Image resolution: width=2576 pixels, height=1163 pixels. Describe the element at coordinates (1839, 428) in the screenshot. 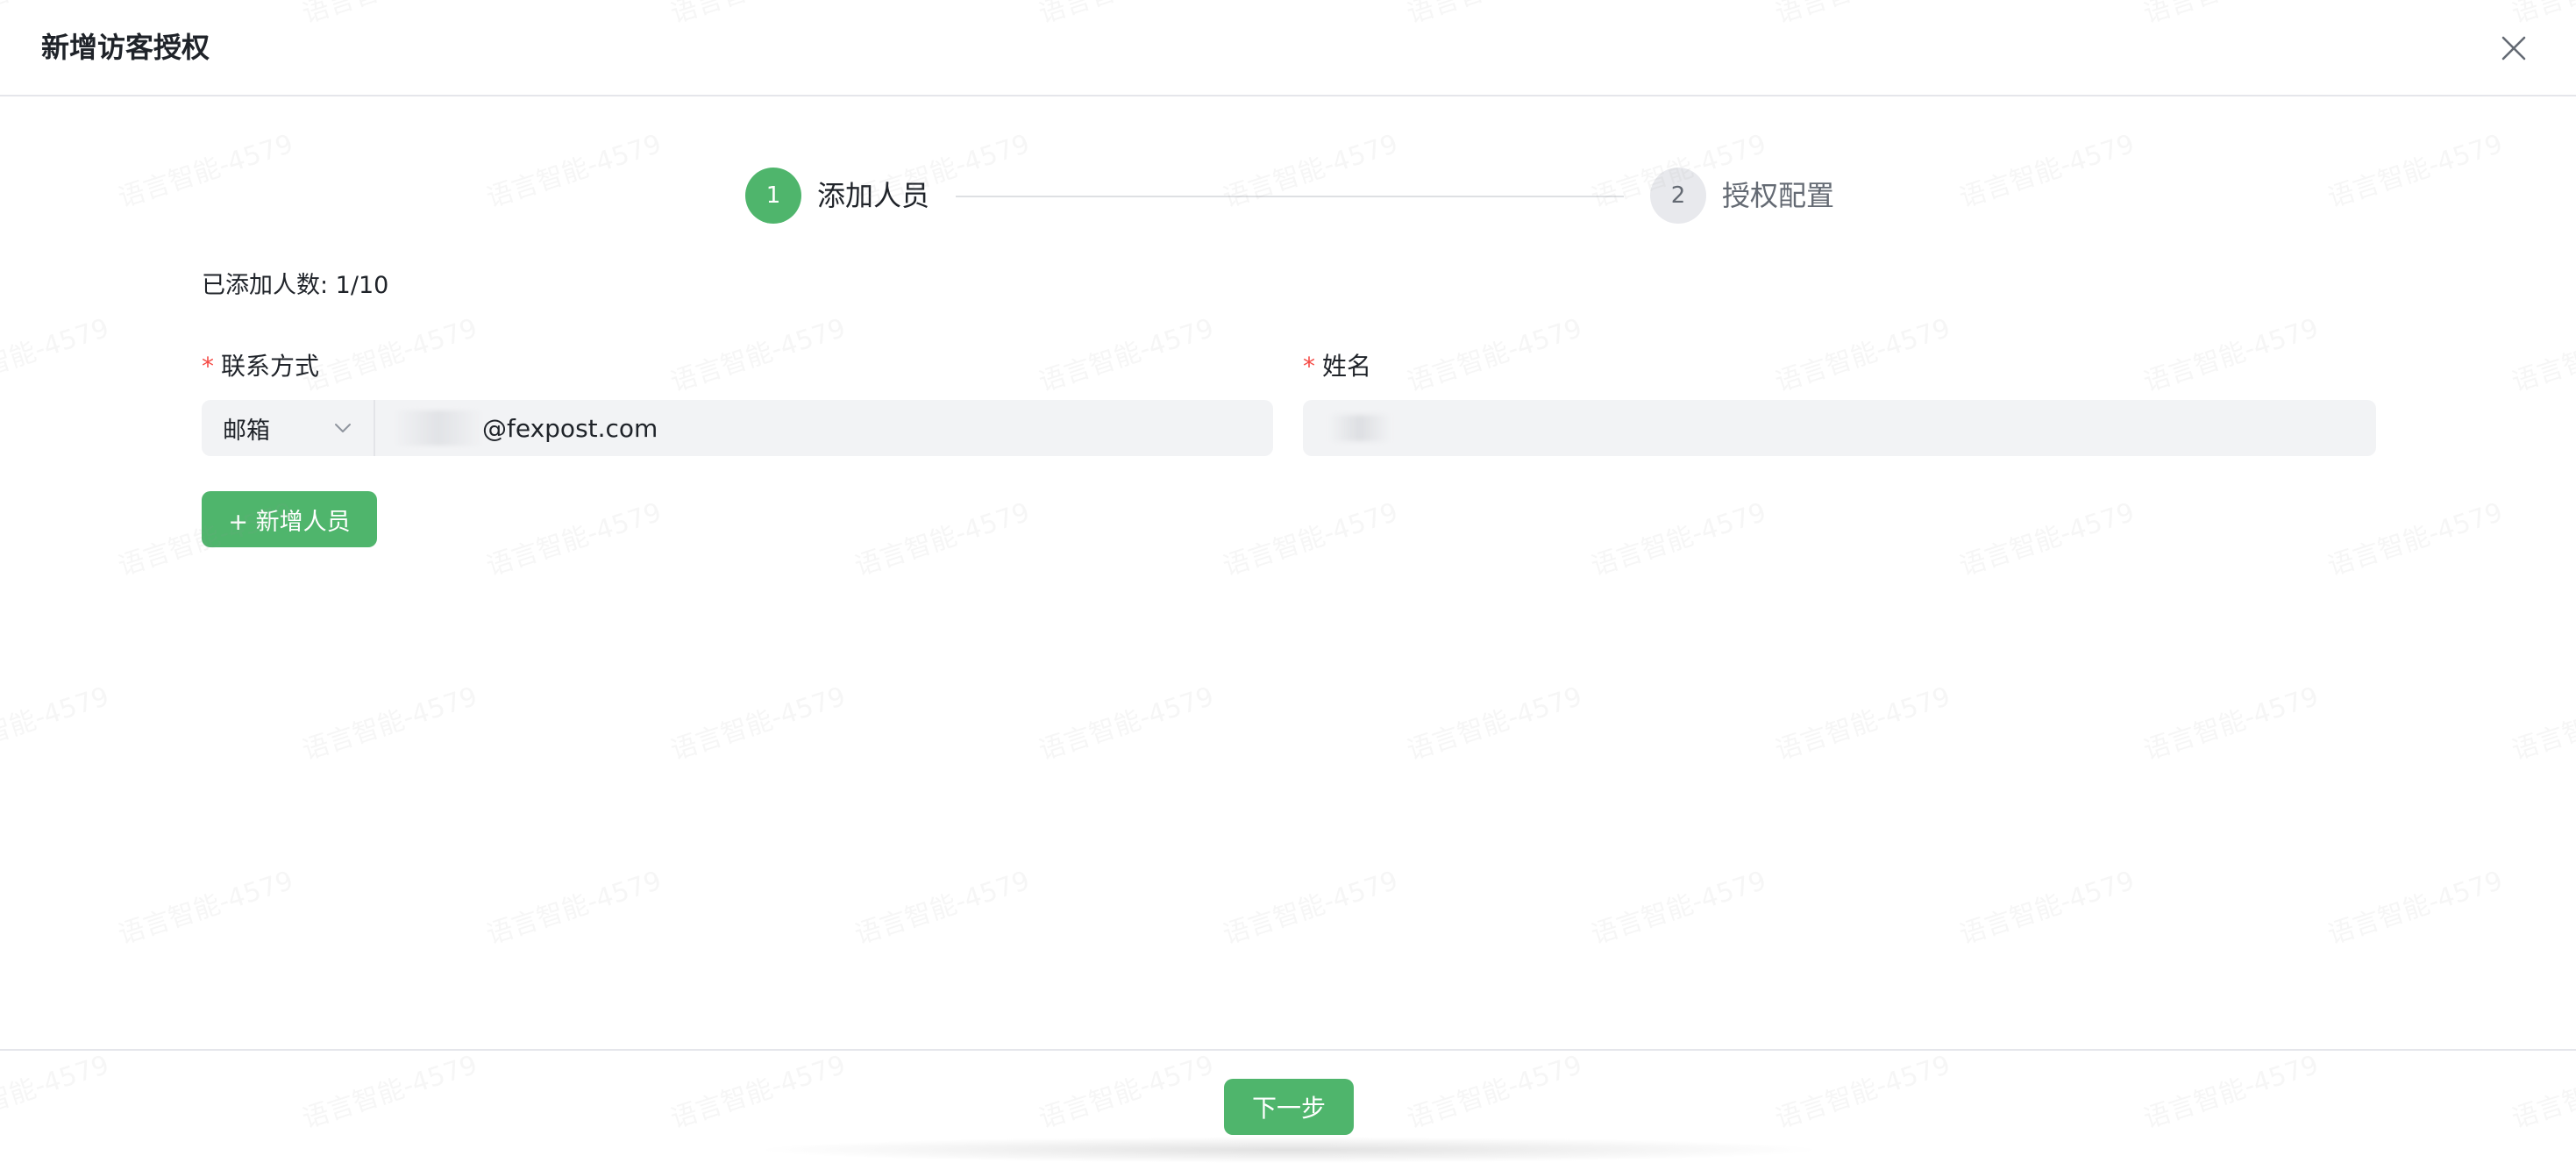

I see `name-field` at that location.